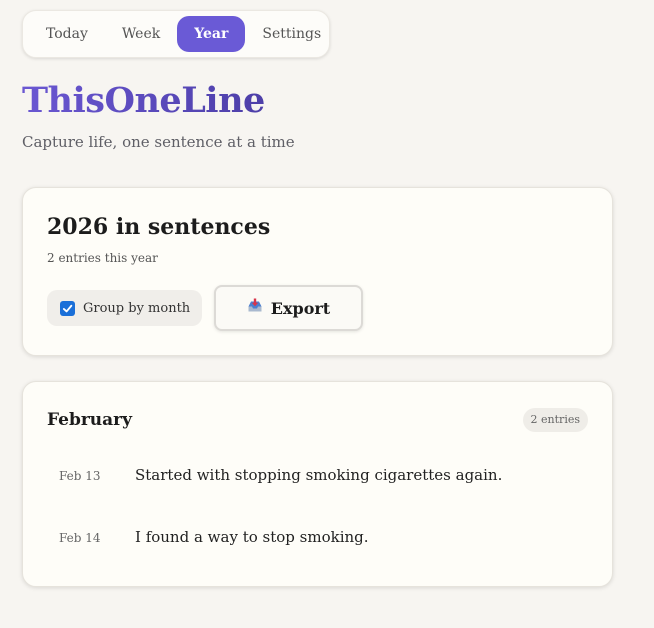 This screenshot has height=628, width=654. I want to click on export-button: Export, so click(288, 308).